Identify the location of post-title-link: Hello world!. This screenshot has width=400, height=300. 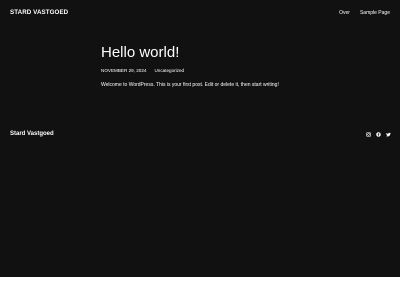
(241, 53).